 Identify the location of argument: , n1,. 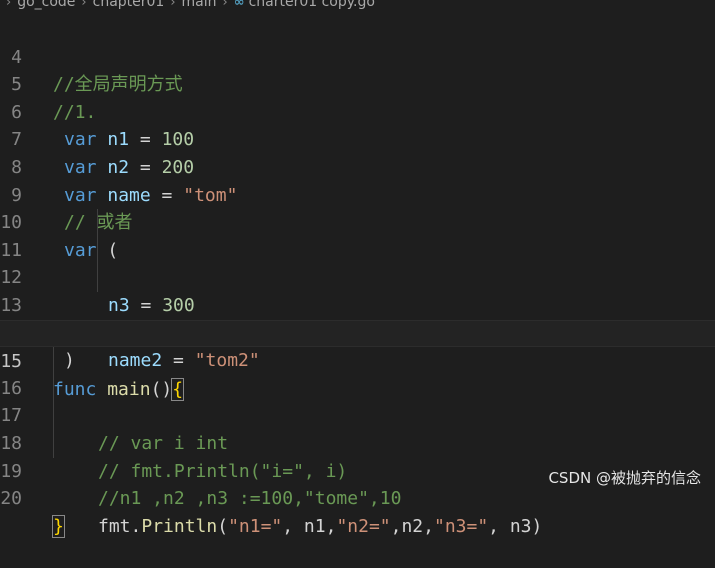
(309, 526).